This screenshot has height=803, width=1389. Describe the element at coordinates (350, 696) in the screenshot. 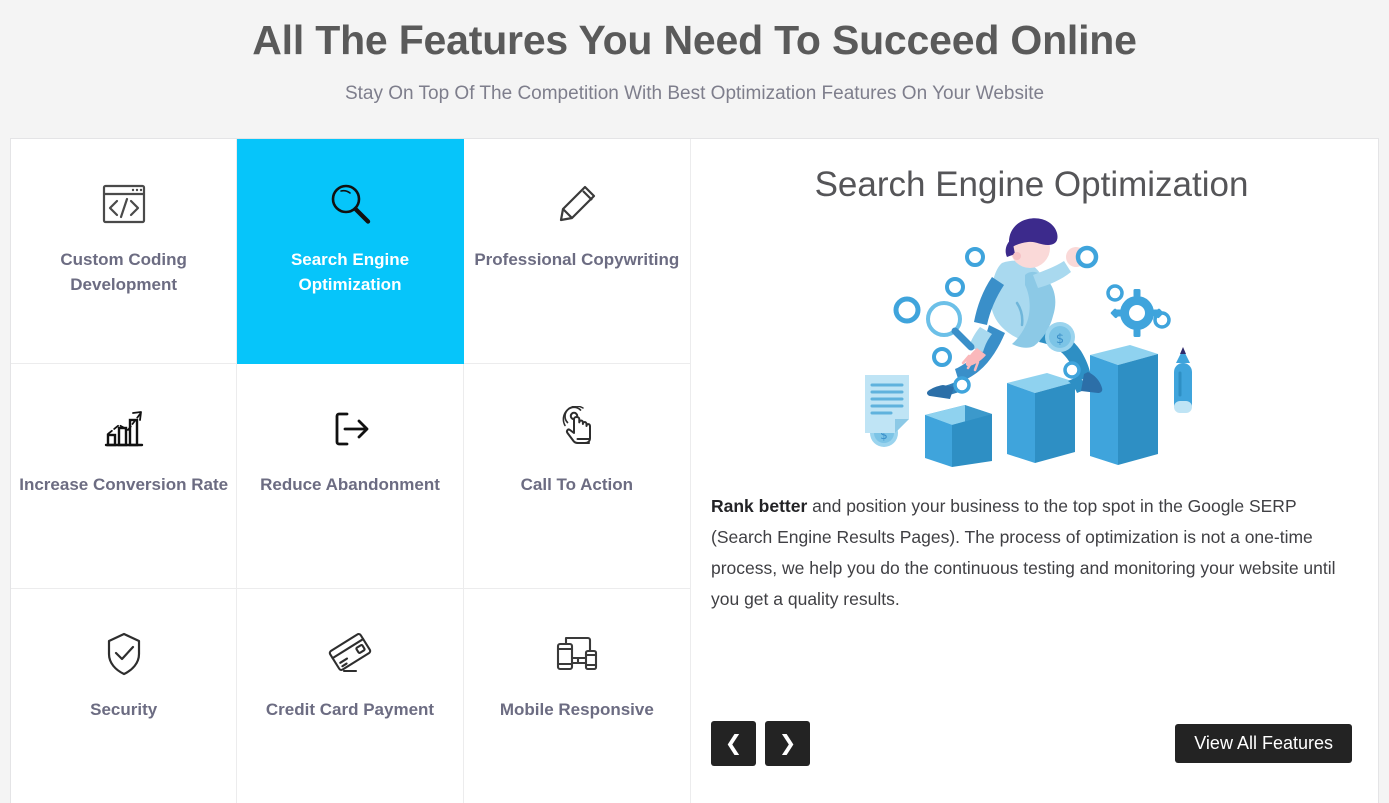

I see `feature-tile-credit-card-payment: Credit Card Payment` at that location.